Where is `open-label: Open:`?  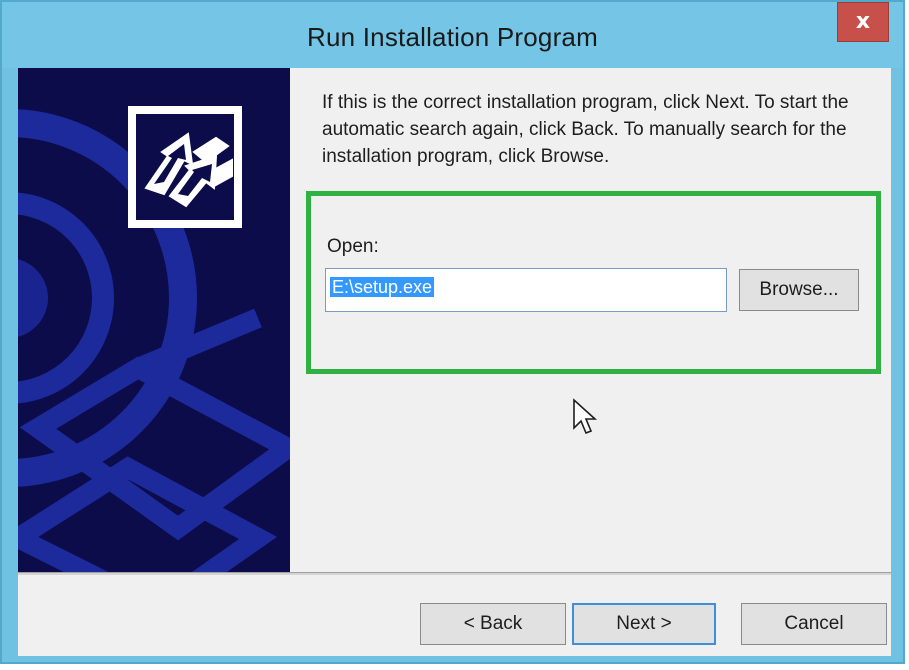 open-label: Open: is located at coordinates (353, 246).